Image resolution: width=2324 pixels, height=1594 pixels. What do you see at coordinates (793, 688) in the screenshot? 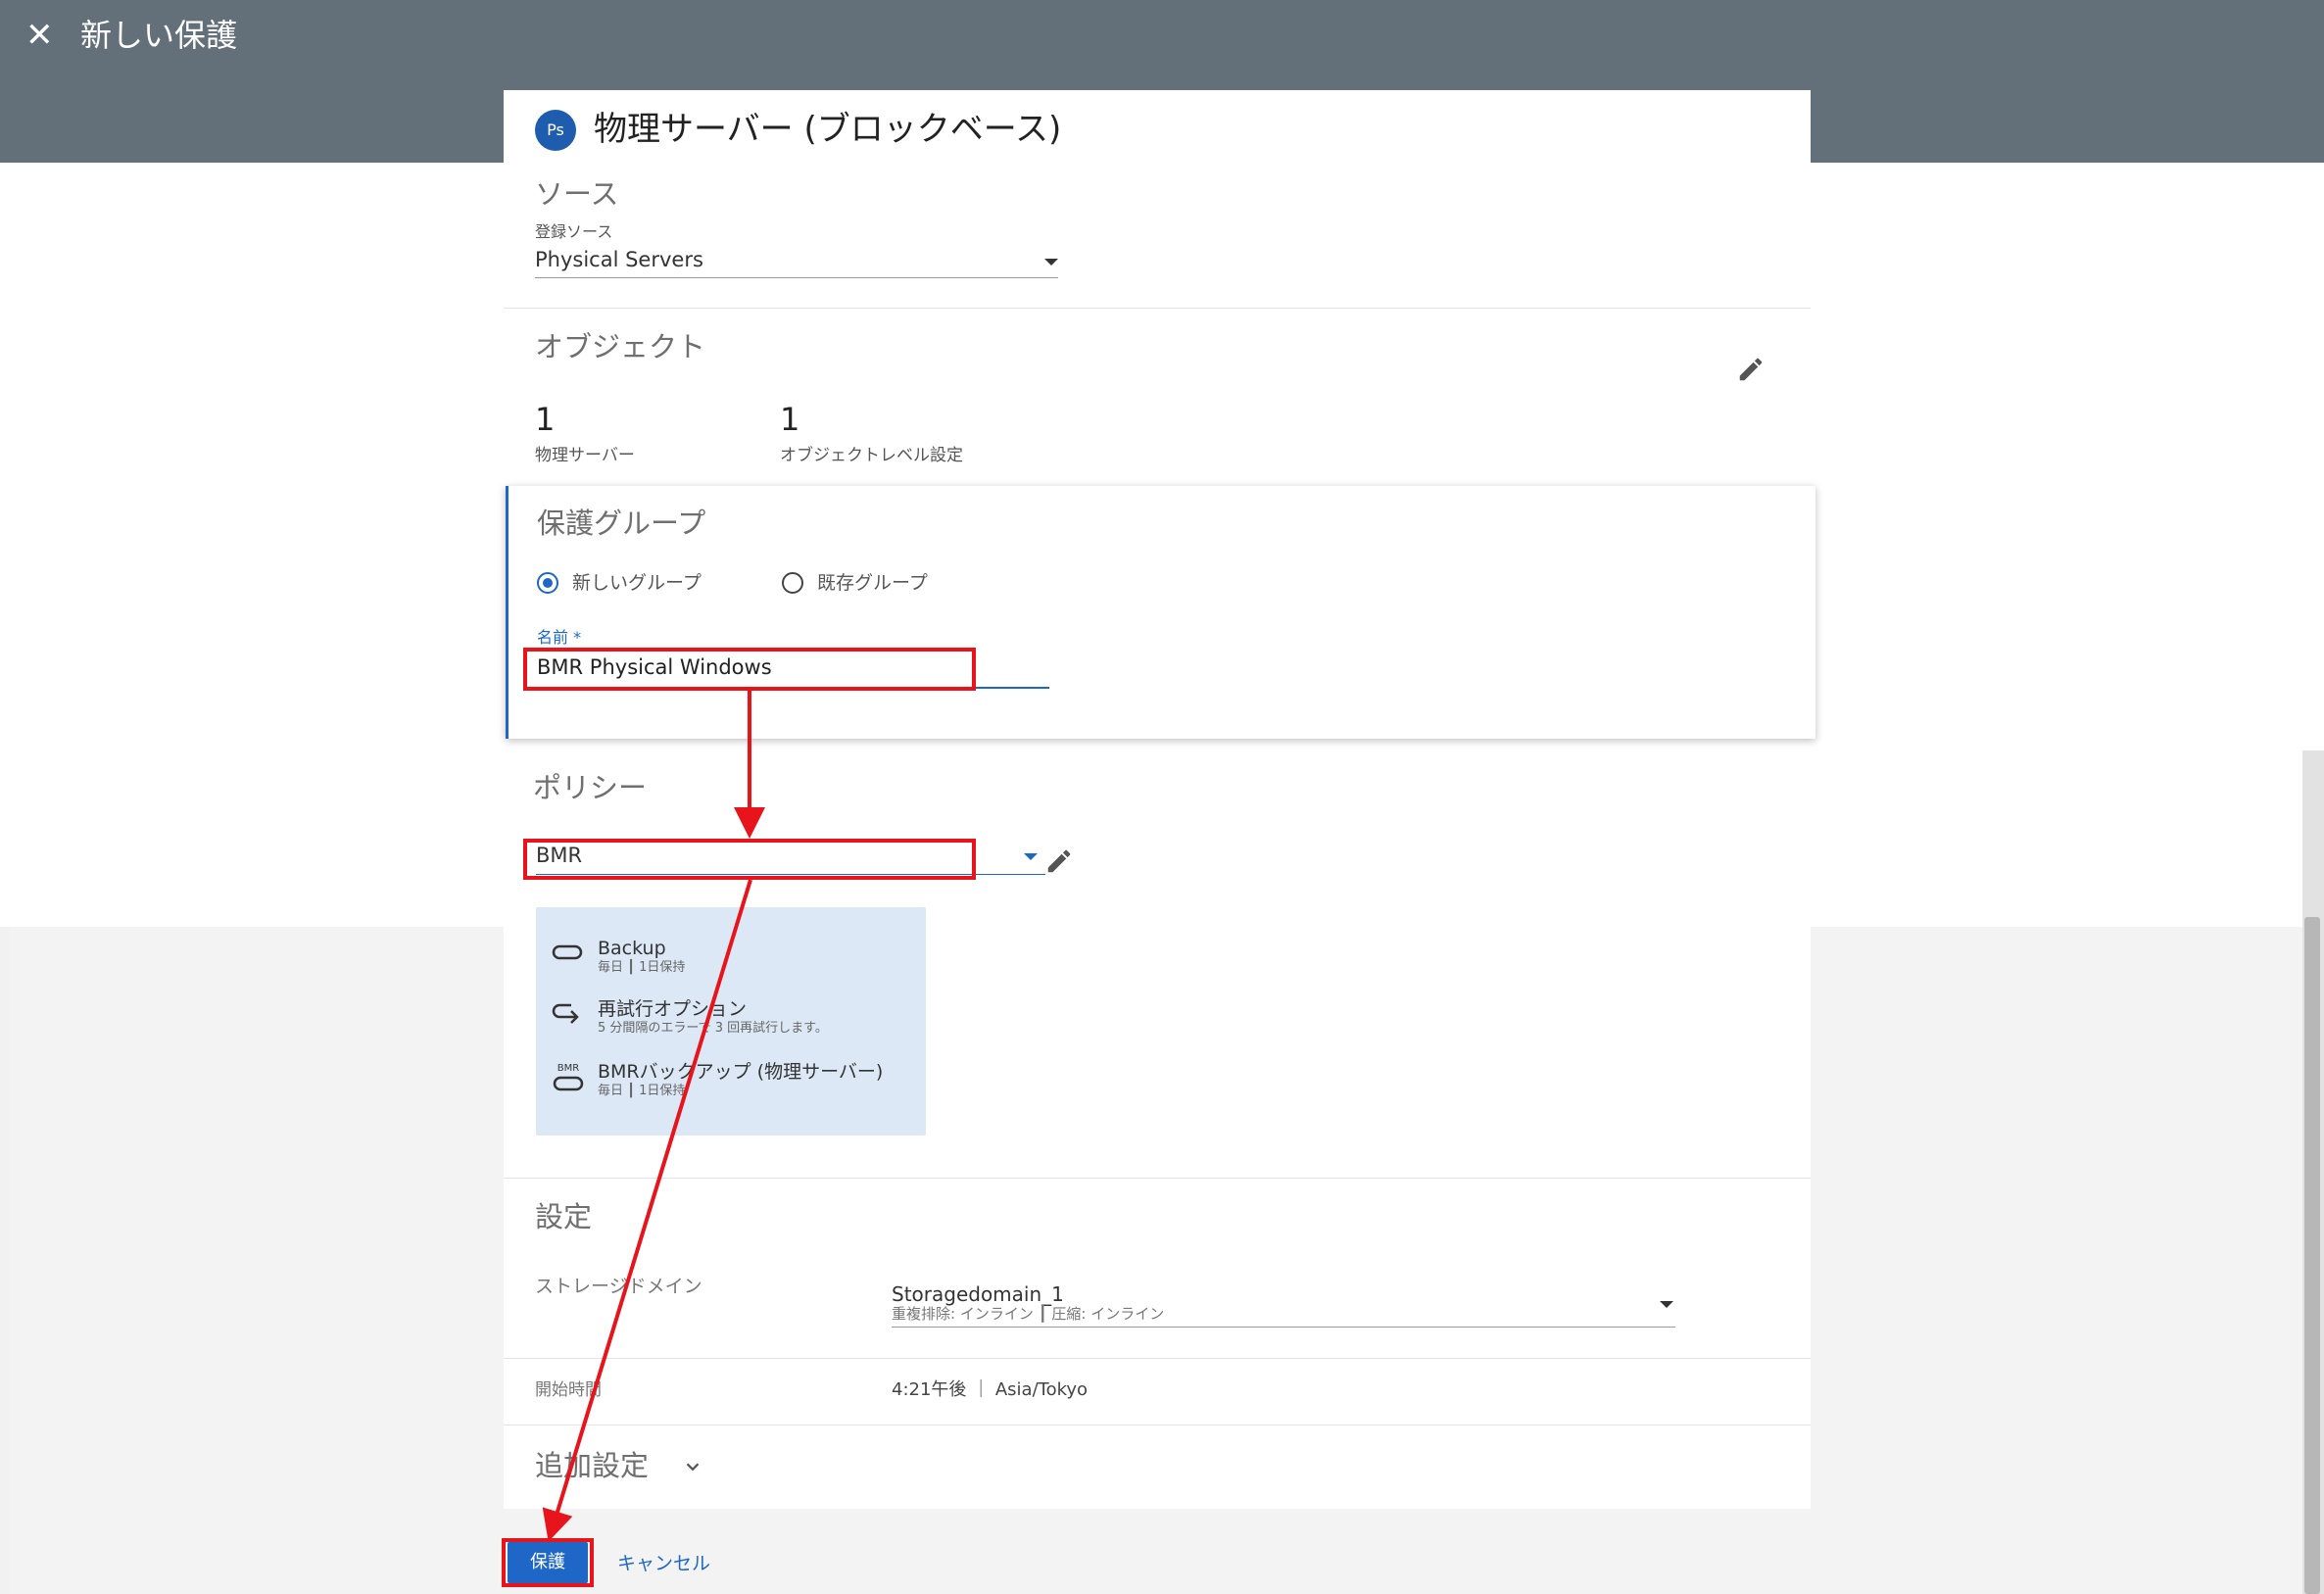
I see `input-underline` at bounding box center [793, 688].